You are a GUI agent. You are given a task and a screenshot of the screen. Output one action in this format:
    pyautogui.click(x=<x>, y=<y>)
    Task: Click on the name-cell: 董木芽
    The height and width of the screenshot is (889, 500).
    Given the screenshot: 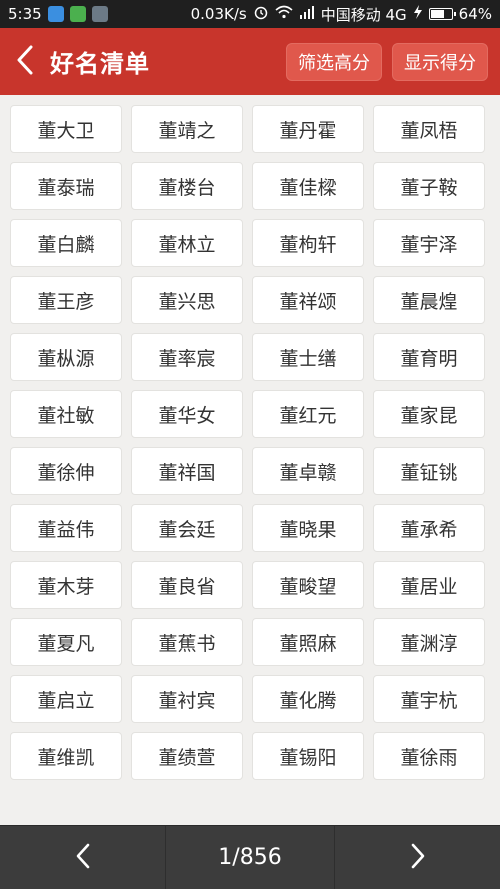 What is the action you would take?
    pyautogui.click(x=66, y=585)
    